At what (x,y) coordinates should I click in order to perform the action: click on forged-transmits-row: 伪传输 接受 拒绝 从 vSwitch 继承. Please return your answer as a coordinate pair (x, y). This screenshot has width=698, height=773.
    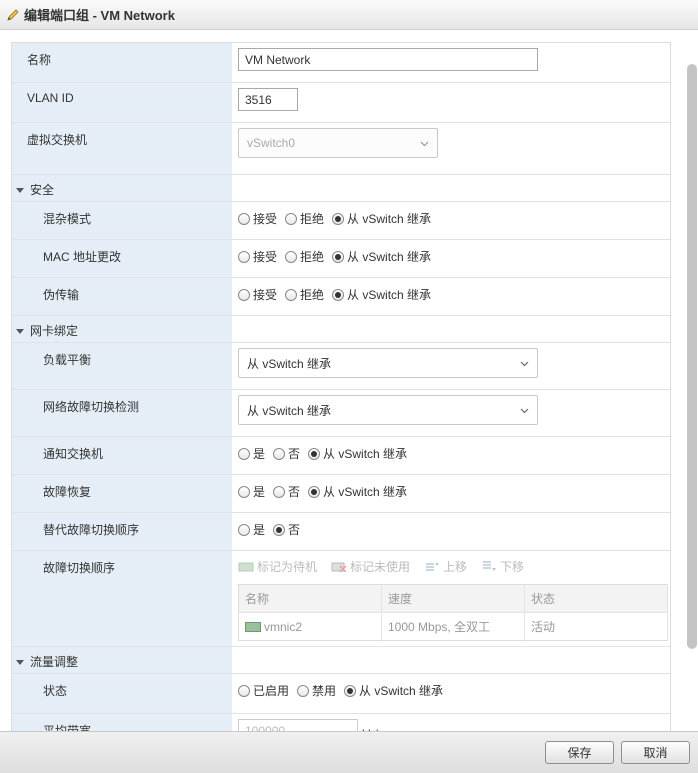
    Looking at the image, I should click on (341, 297).